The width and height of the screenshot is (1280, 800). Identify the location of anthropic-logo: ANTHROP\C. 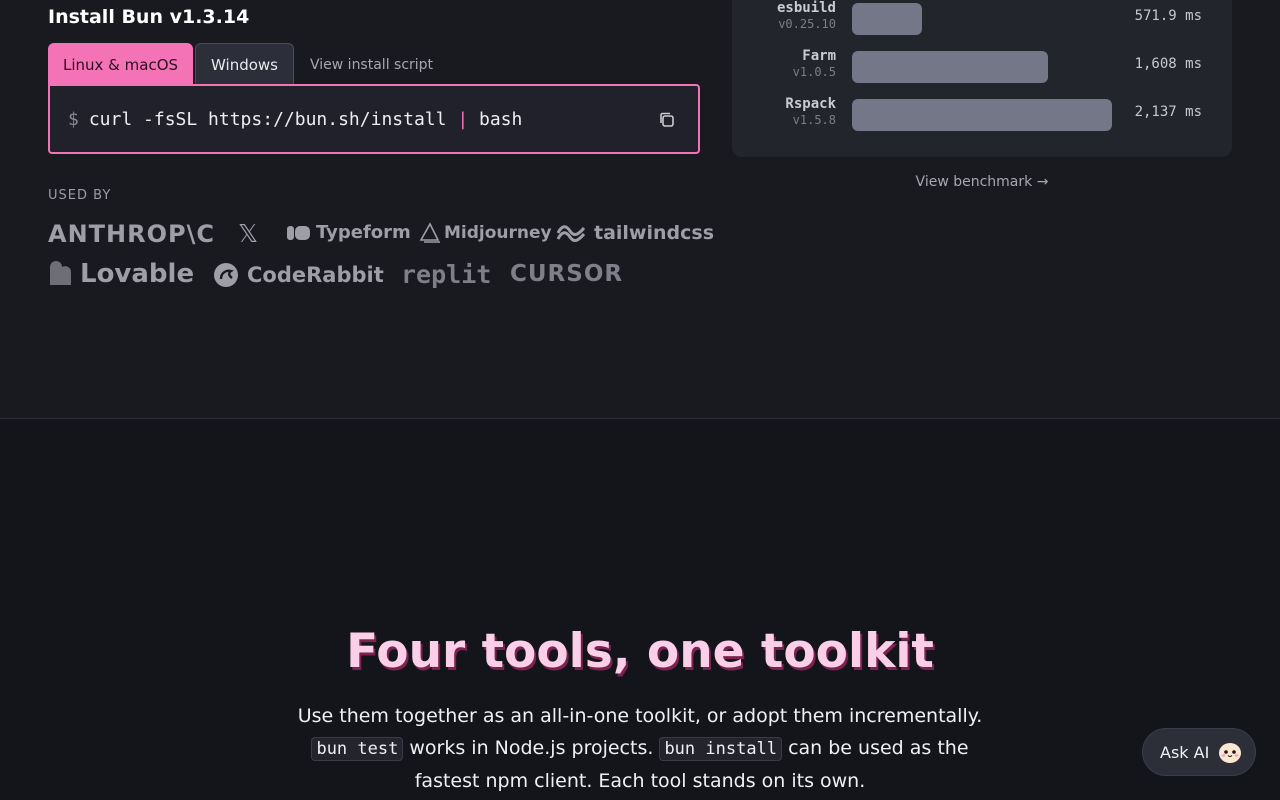
(131, 234).